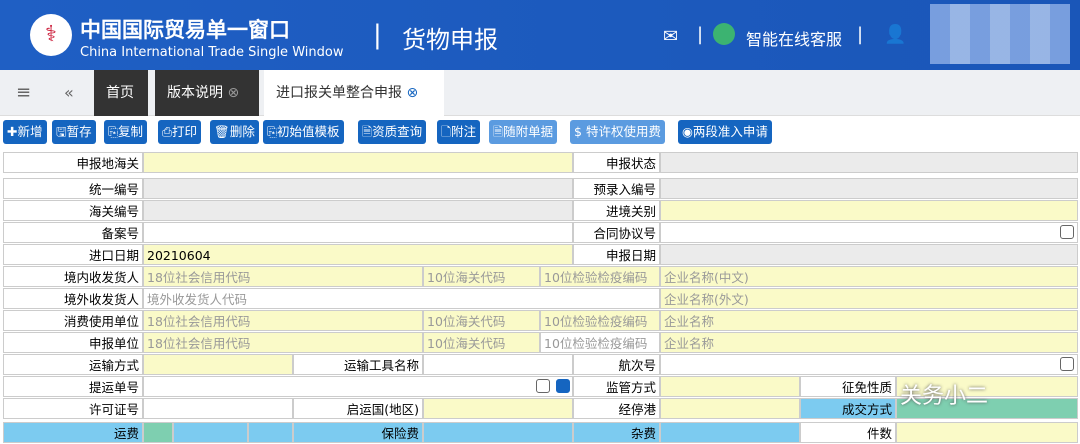 The image size is (1080, 444). Describe the element at coordinates (724, 34) in the screenshot. I see `robot-icon` at that location.